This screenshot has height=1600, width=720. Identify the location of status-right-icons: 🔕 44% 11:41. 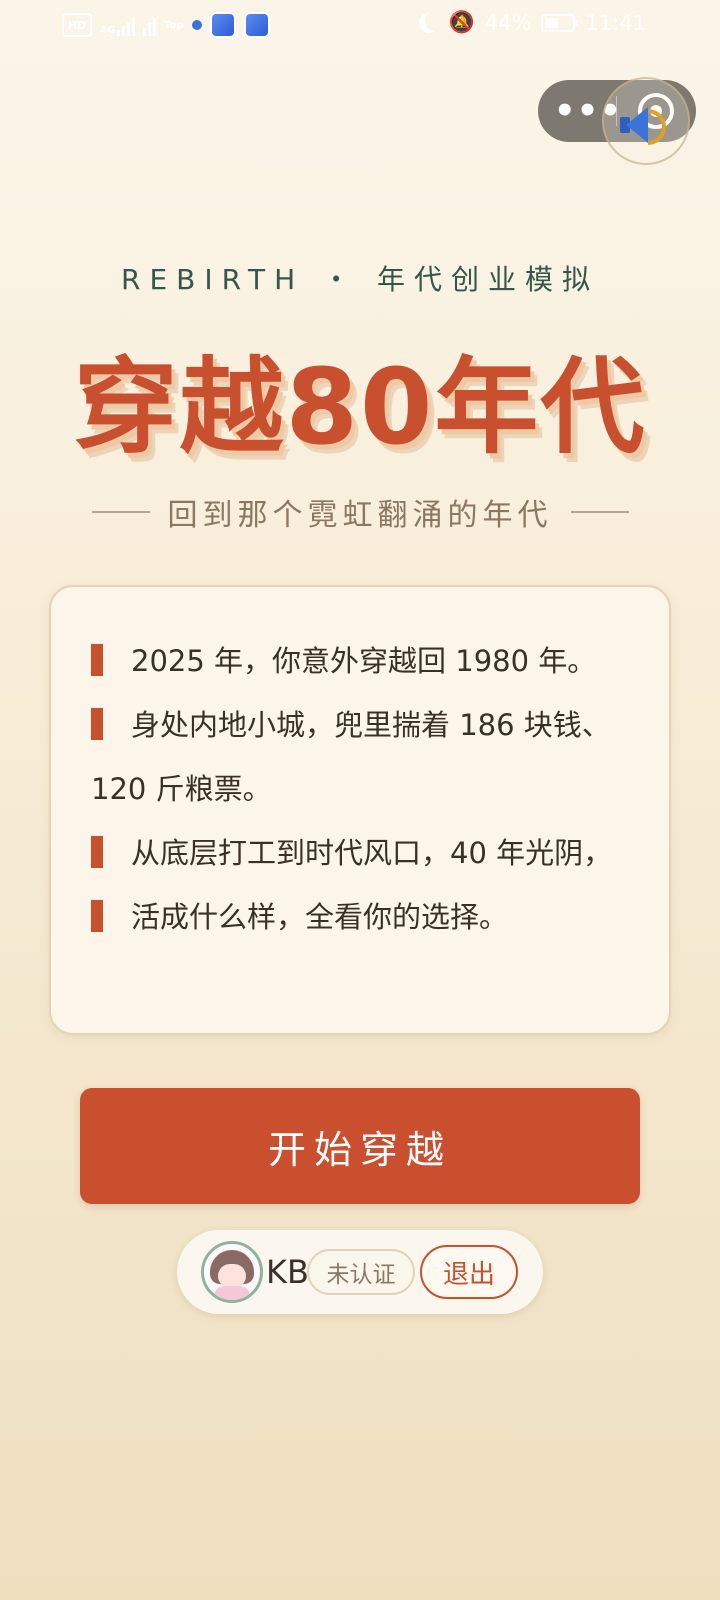
(532, 22).